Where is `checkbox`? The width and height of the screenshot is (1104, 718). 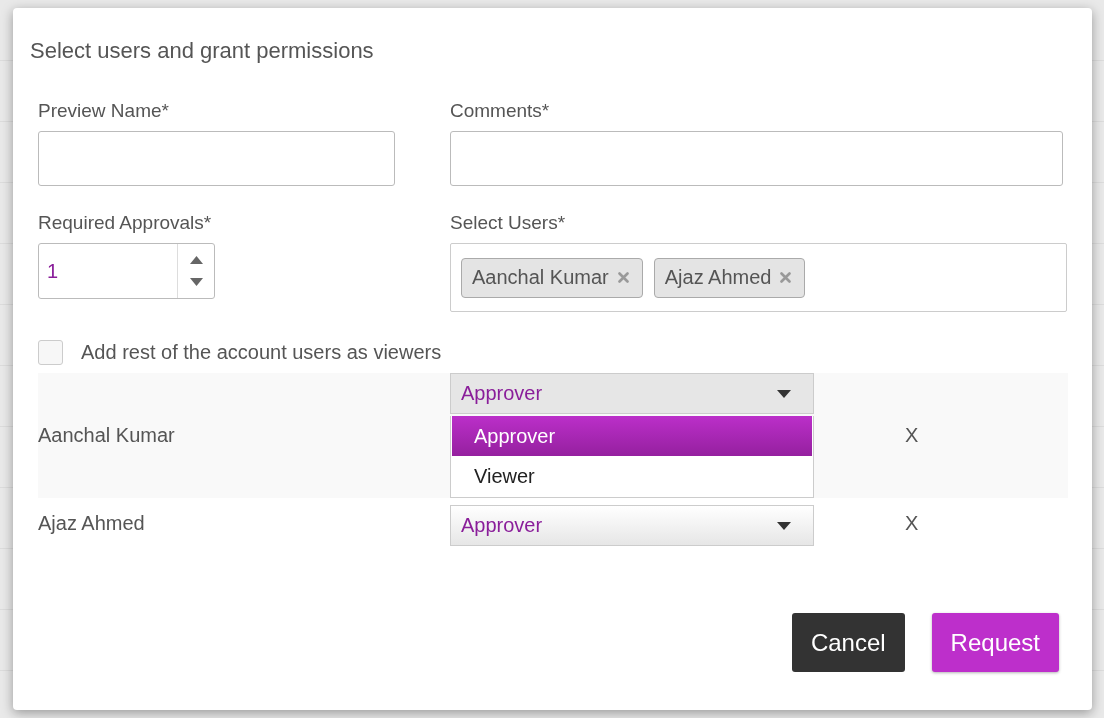 checkbox is located at coordinates (50, 352).